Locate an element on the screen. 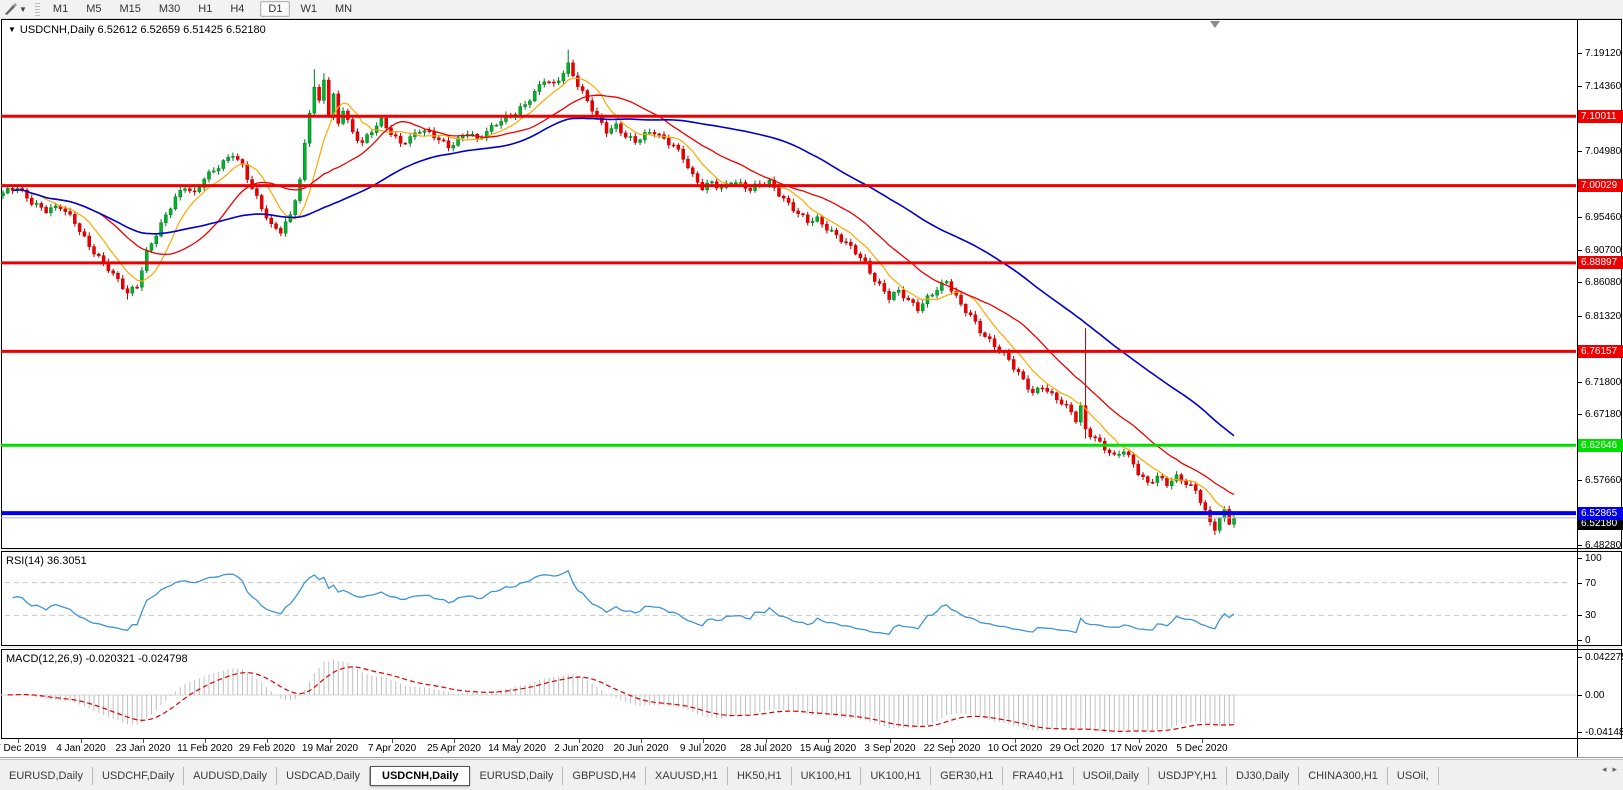  timeframe-toolbar: ▼ M1 M5 M15 M30 H1 H4 D1 W1 MN is located at coordinates (811, 9).